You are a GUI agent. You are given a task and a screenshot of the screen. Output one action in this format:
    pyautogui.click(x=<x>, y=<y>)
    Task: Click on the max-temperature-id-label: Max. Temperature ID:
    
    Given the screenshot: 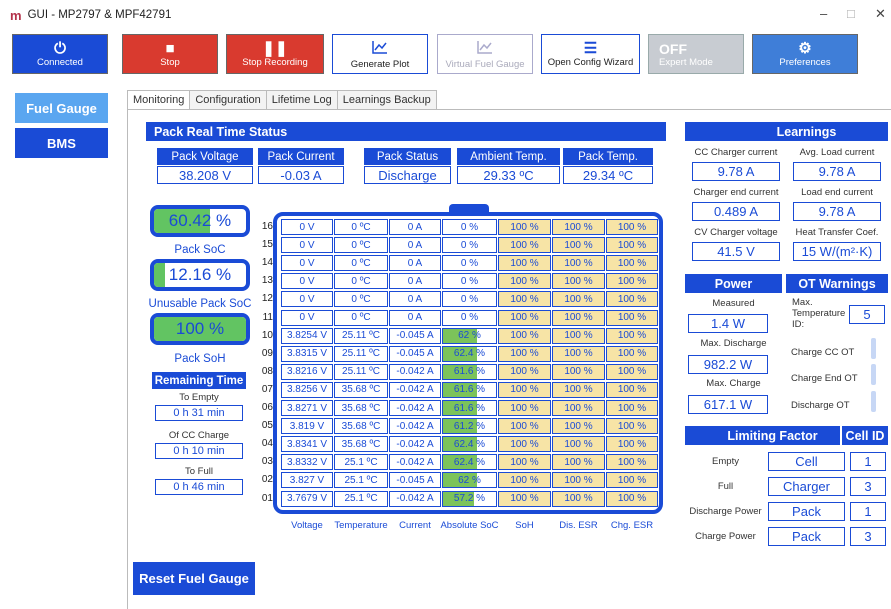 What is the action you would take?
    pyautogui.click(x=819, y=313)
    